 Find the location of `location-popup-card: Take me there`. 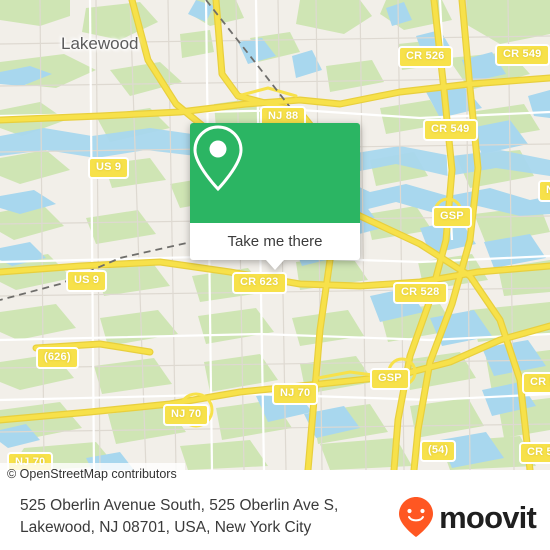

location-popup-card: Take me there is located at coordinates (275, 196).